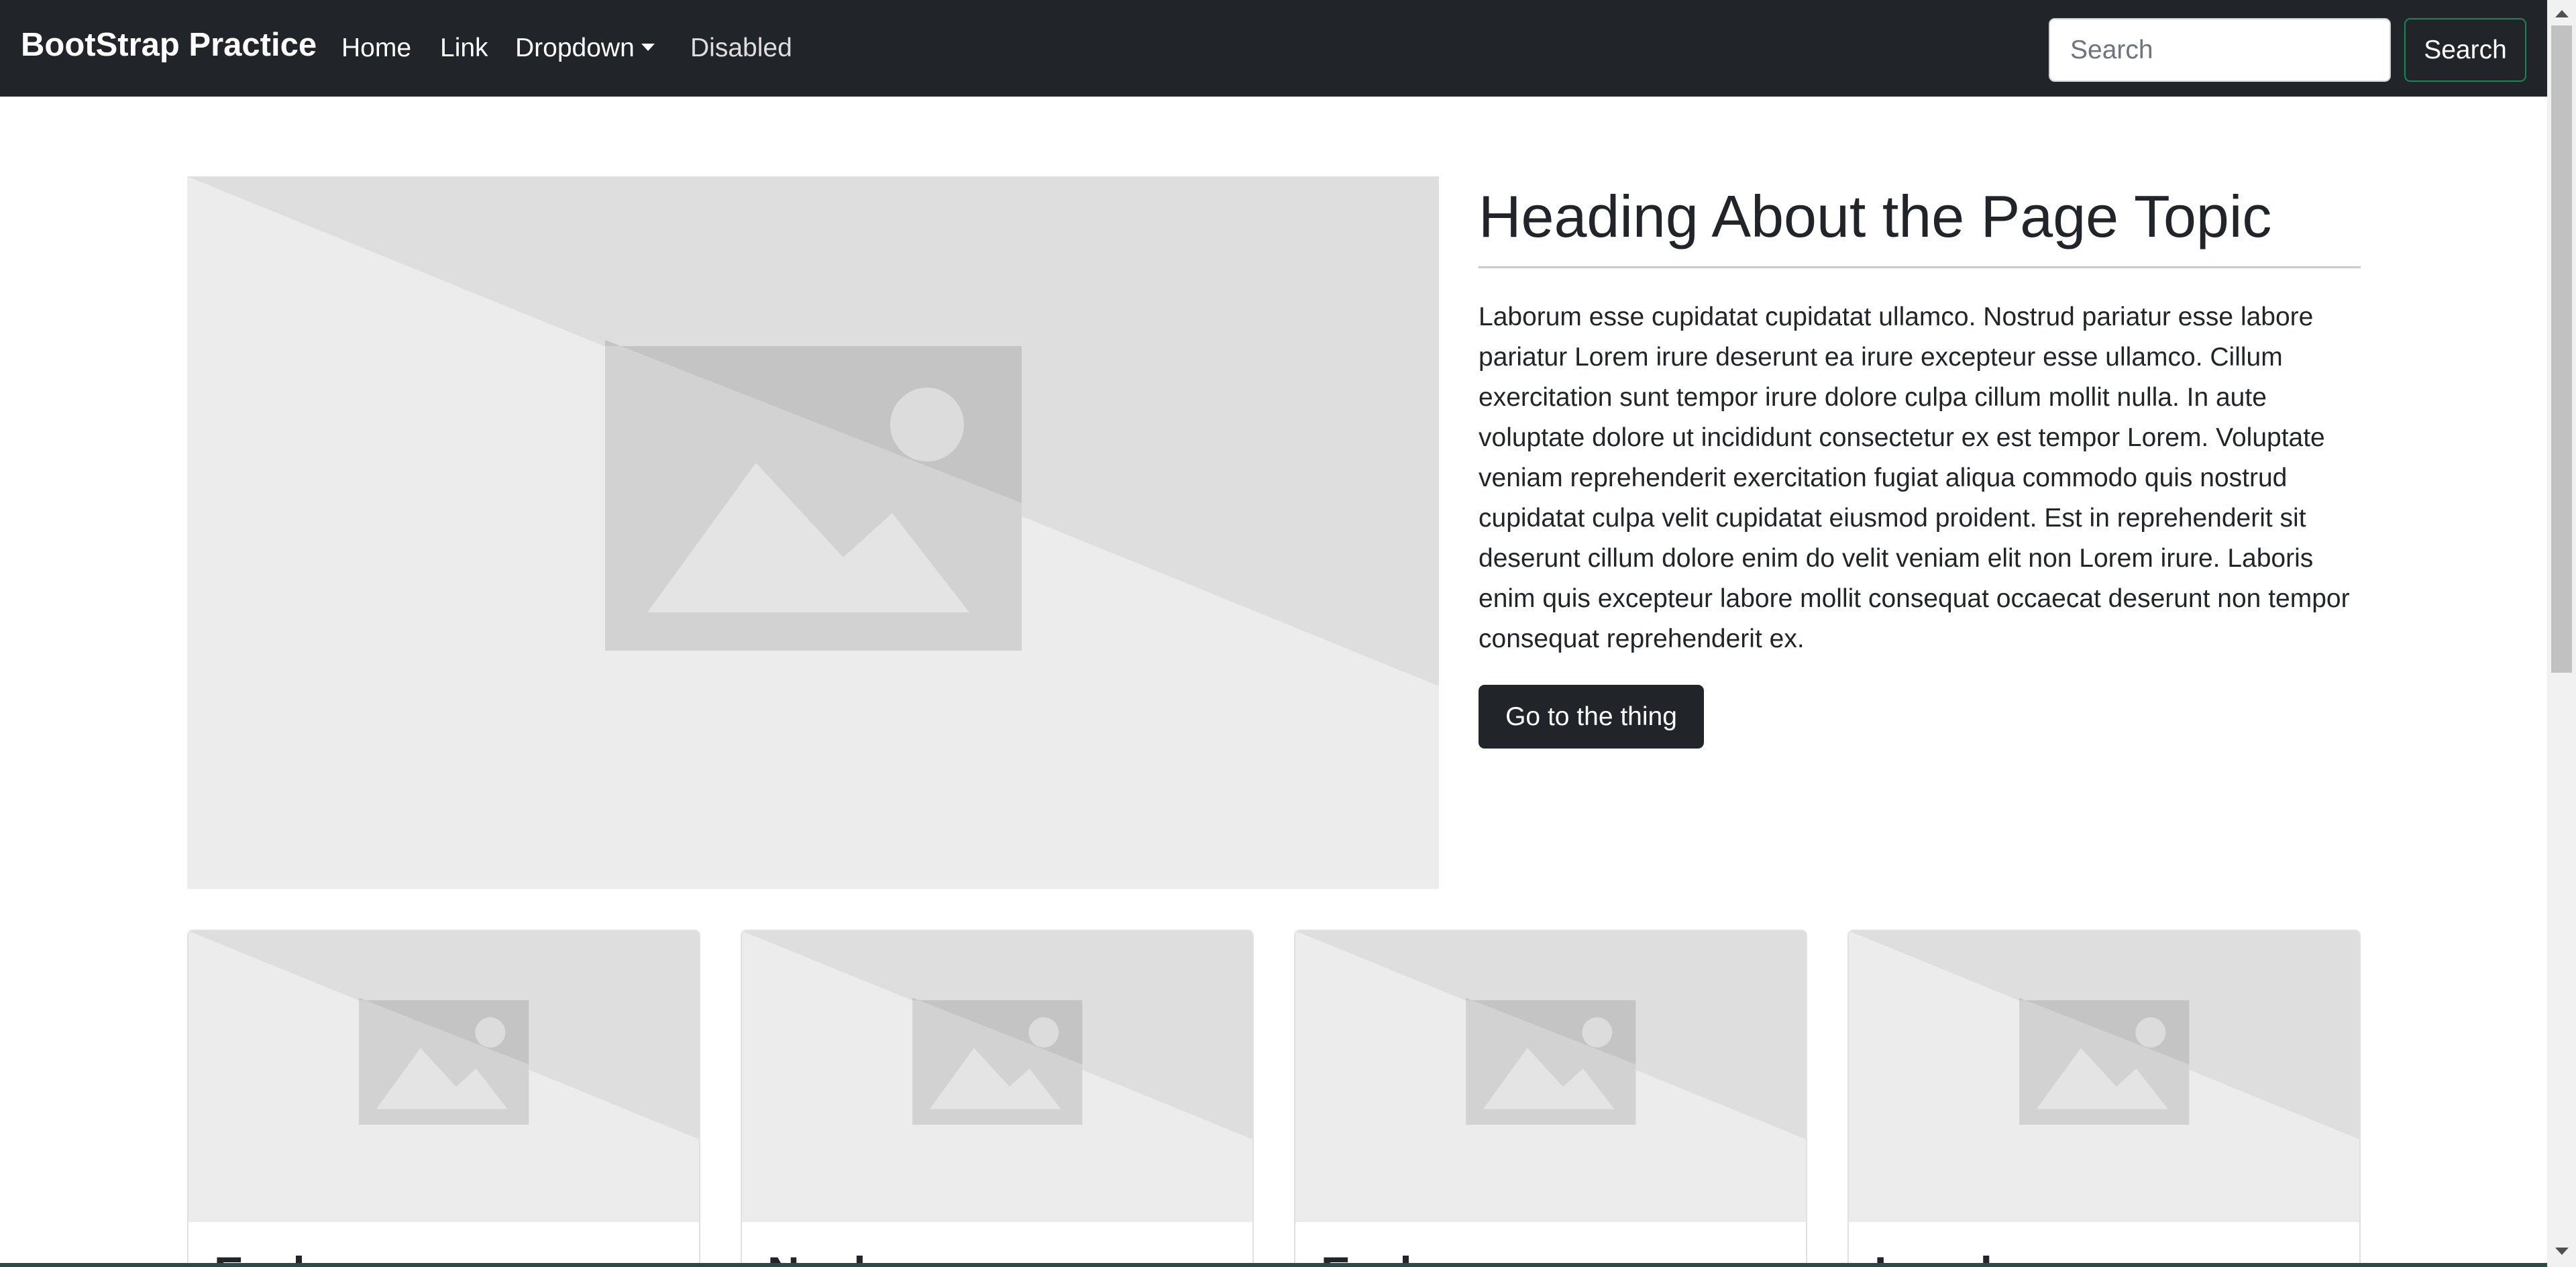 The width and height of the screenshot is (2576, 1267). I want to click on window-bottom-border, so click(1273, 1265).